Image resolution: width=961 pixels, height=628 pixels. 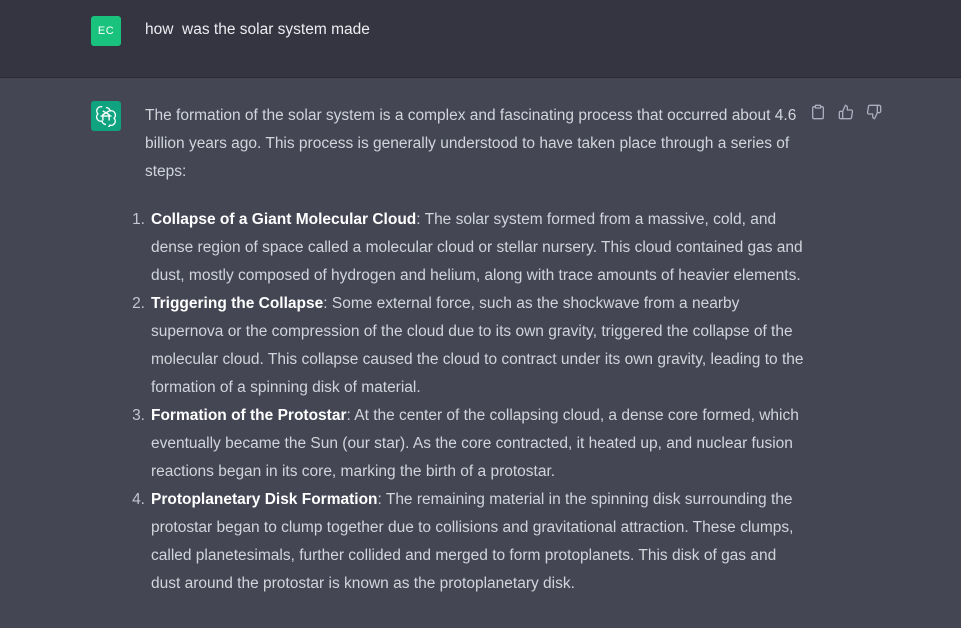 What do you see at coordinates (284, 219) in the screenshot?
I see `step-title: Collapse of a Giant Molecular Cloud` at bounding box center [284, 219].